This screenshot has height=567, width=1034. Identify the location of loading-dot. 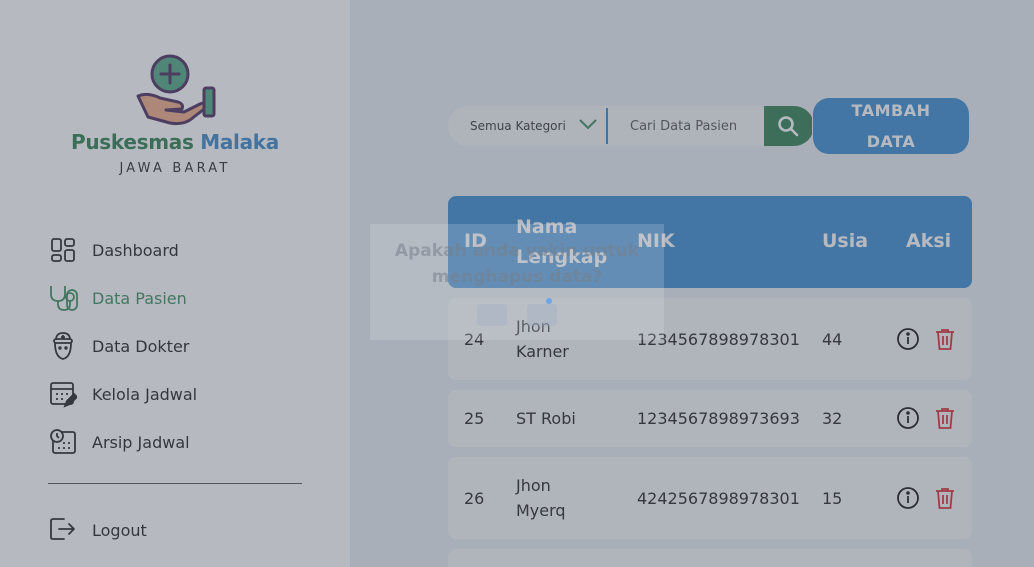
(549, 301).